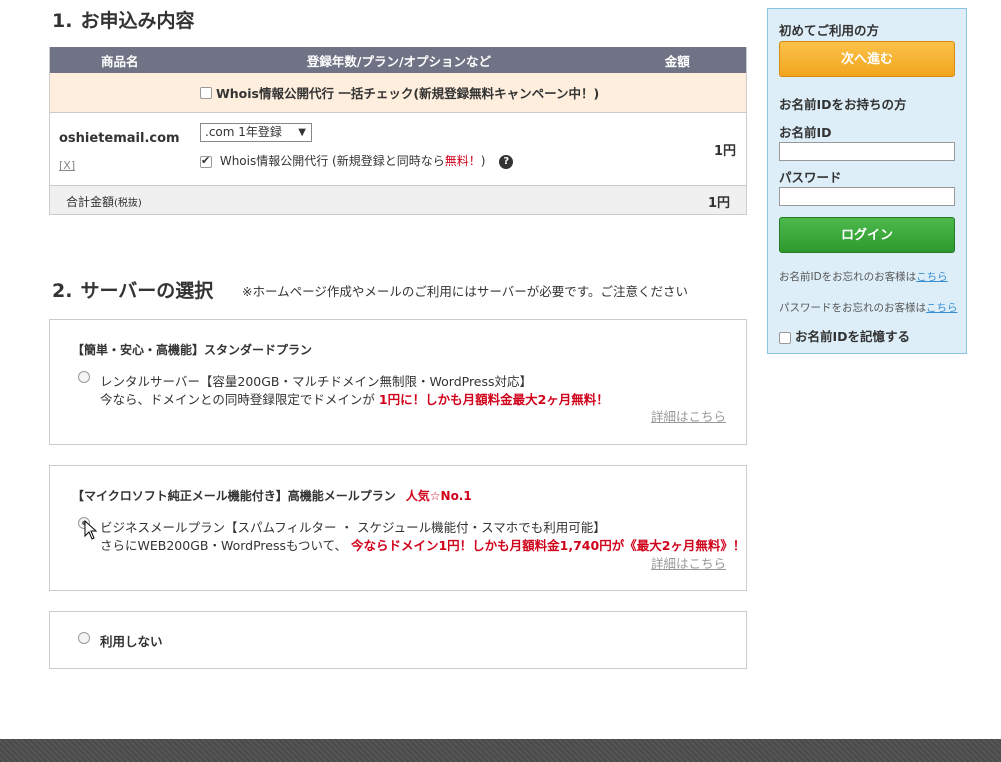 Image resolution: width=1001 pixels, height=762 pixels. Describe the element at coordinates (90, 202) in the screenshot. I see `total-label-text: 合計金額` at that location.